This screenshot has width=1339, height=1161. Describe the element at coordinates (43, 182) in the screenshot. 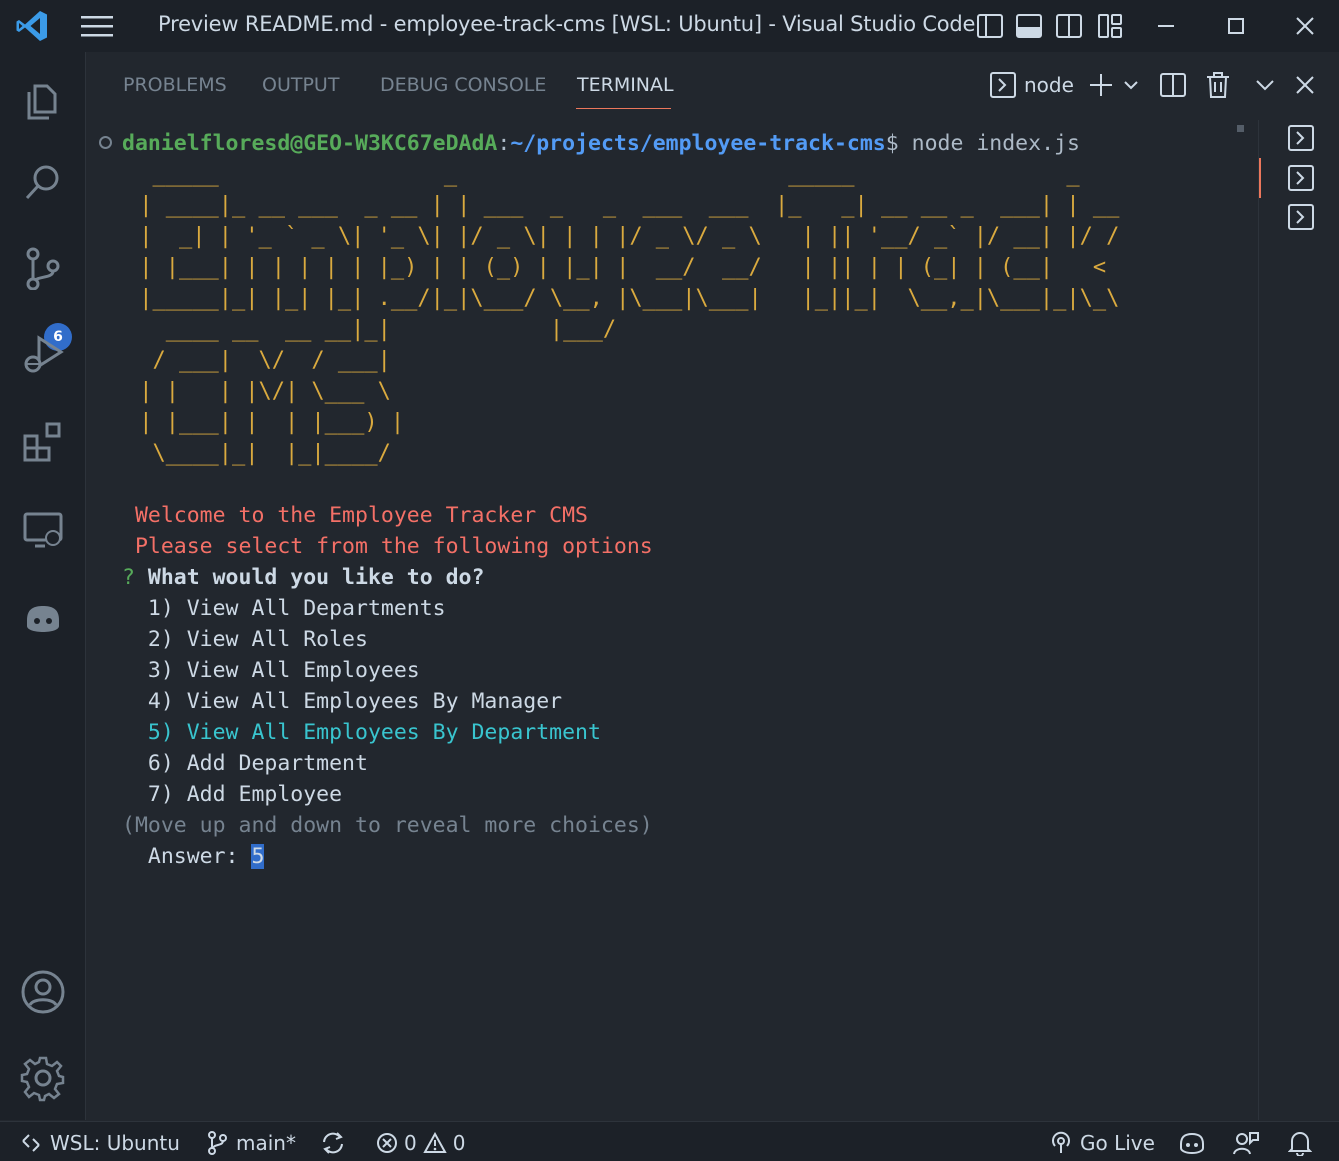

I see `search-icon` at that location.